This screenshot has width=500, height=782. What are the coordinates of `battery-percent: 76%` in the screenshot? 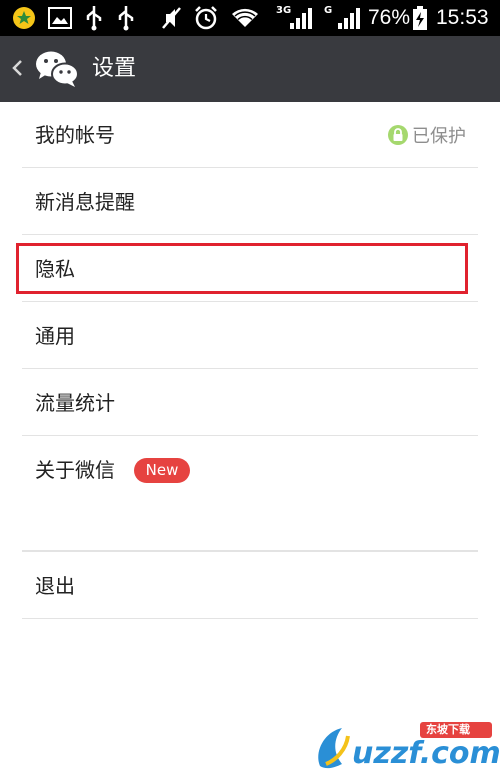 It's located at (389, 17).